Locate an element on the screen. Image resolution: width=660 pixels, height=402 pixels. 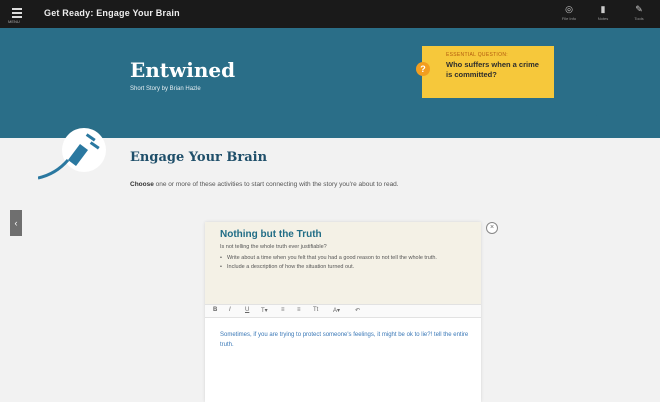
font-size-button: Tt is located at coordinates (315, 310).